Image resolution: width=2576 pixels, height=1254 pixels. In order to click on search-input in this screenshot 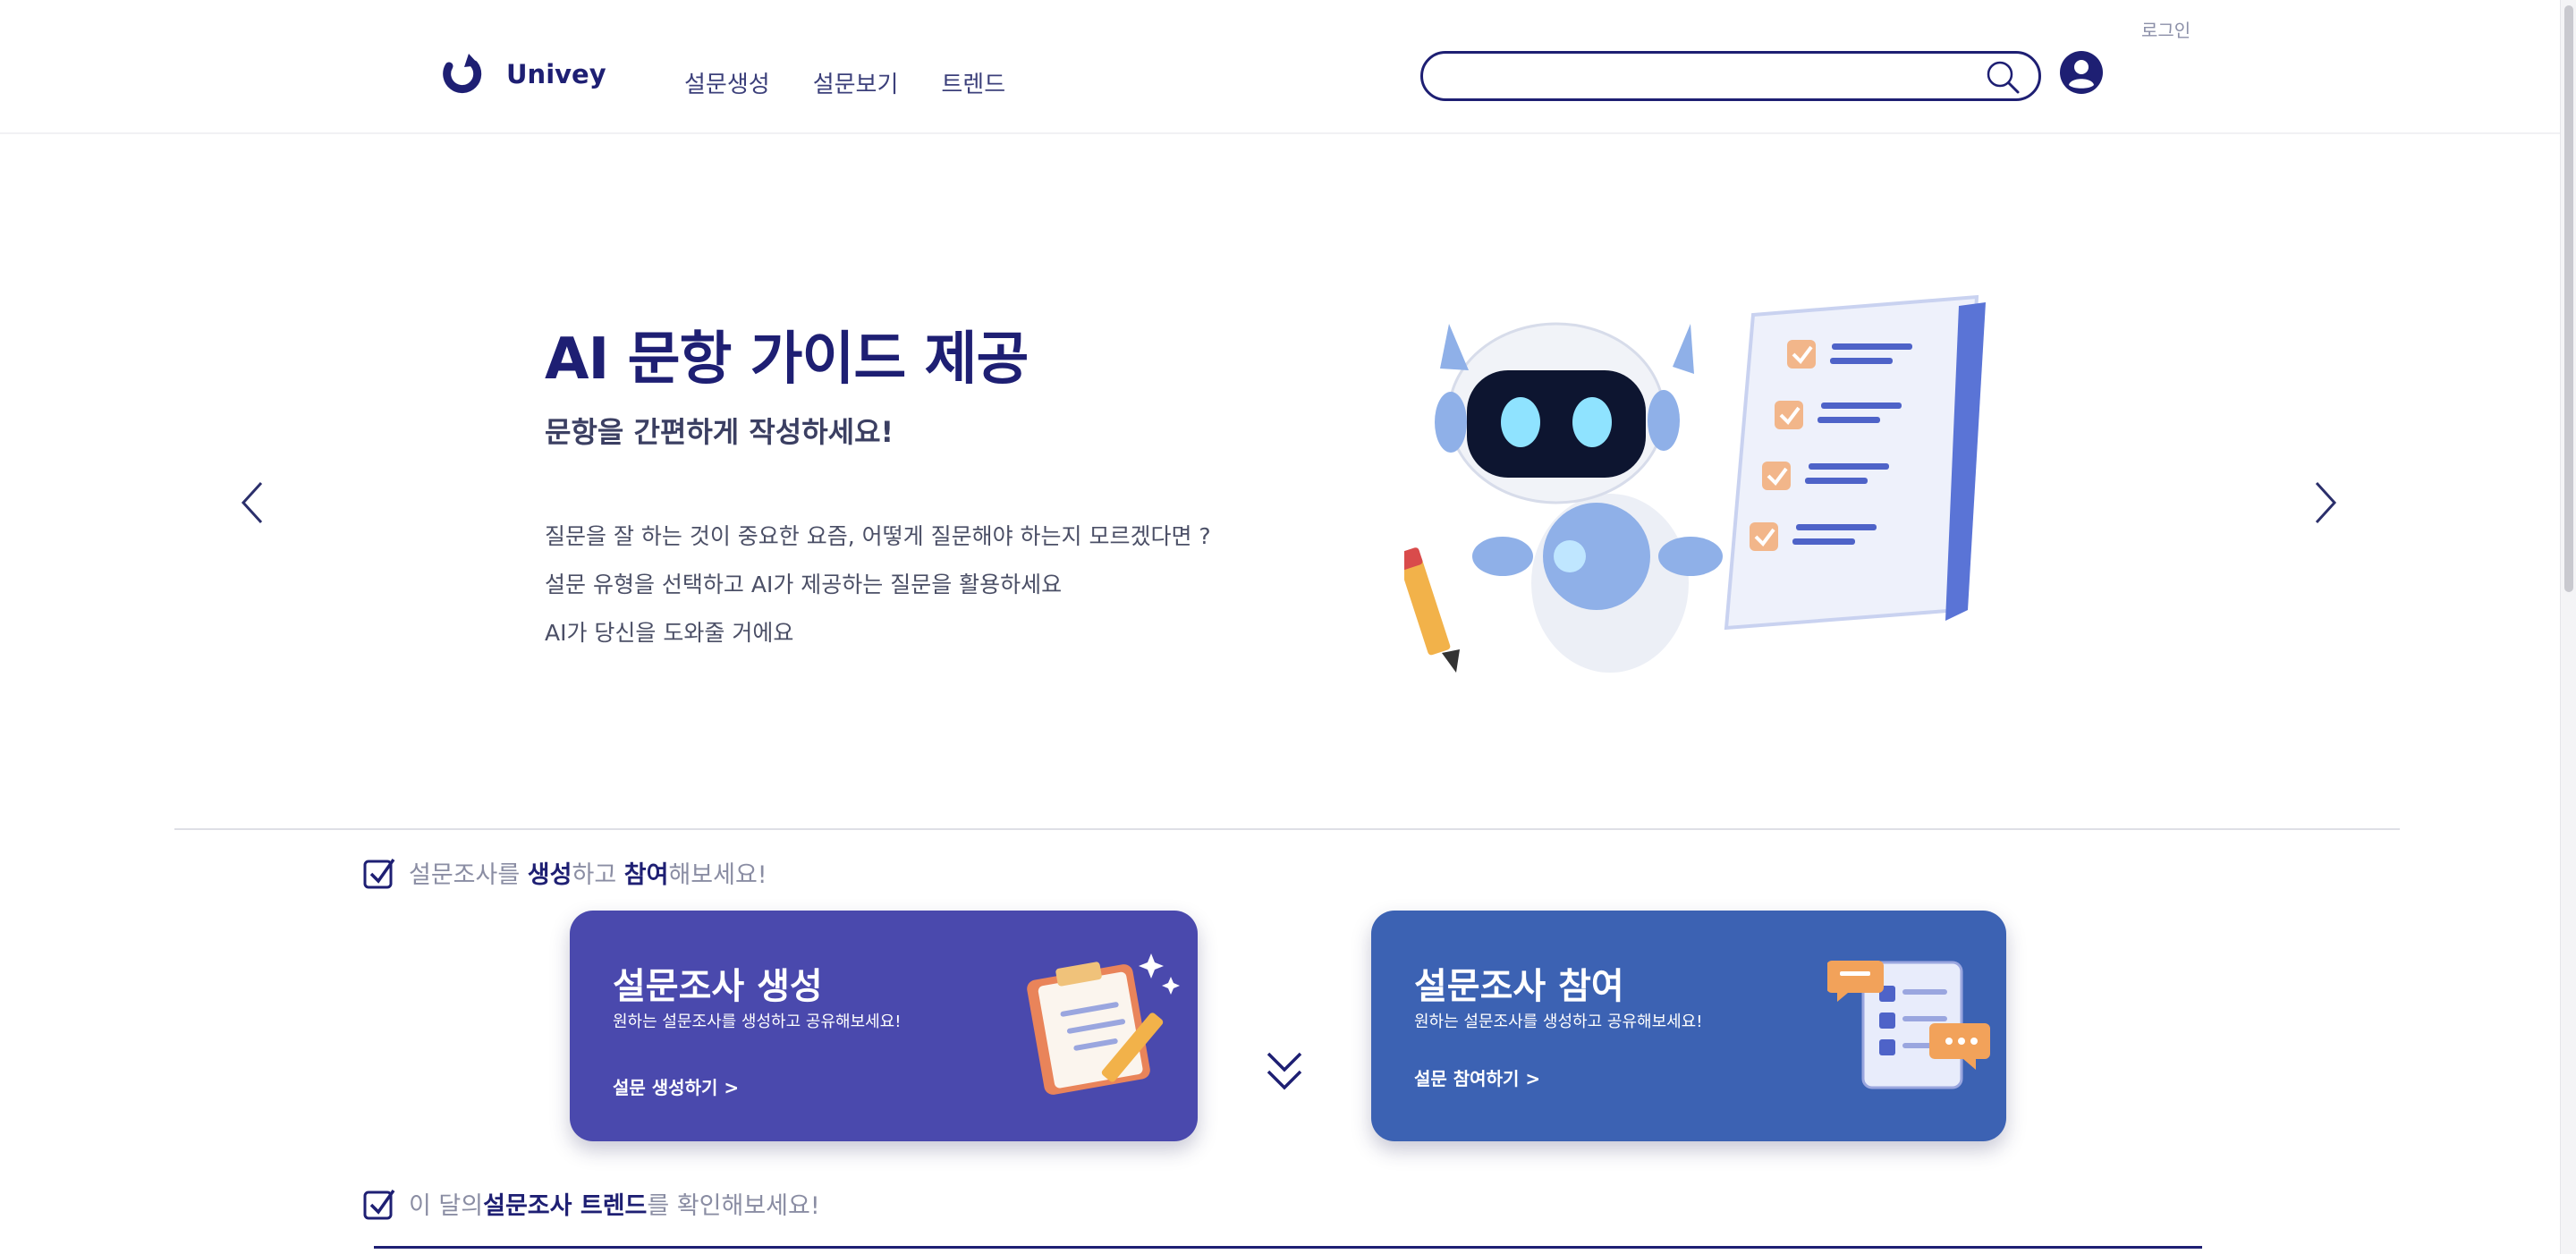, I will do `click(1695, 76)`.